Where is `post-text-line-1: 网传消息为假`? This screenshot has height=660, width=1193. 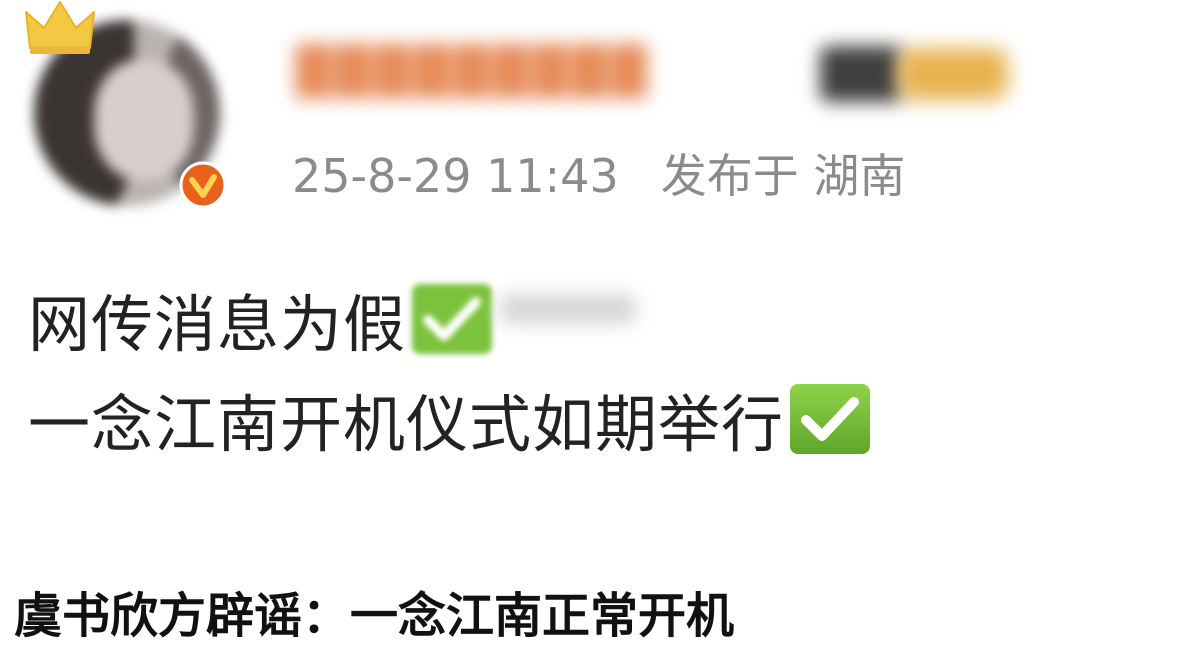
post-text-line-1: 网传消息为假 is located at coordinates (217, 324).